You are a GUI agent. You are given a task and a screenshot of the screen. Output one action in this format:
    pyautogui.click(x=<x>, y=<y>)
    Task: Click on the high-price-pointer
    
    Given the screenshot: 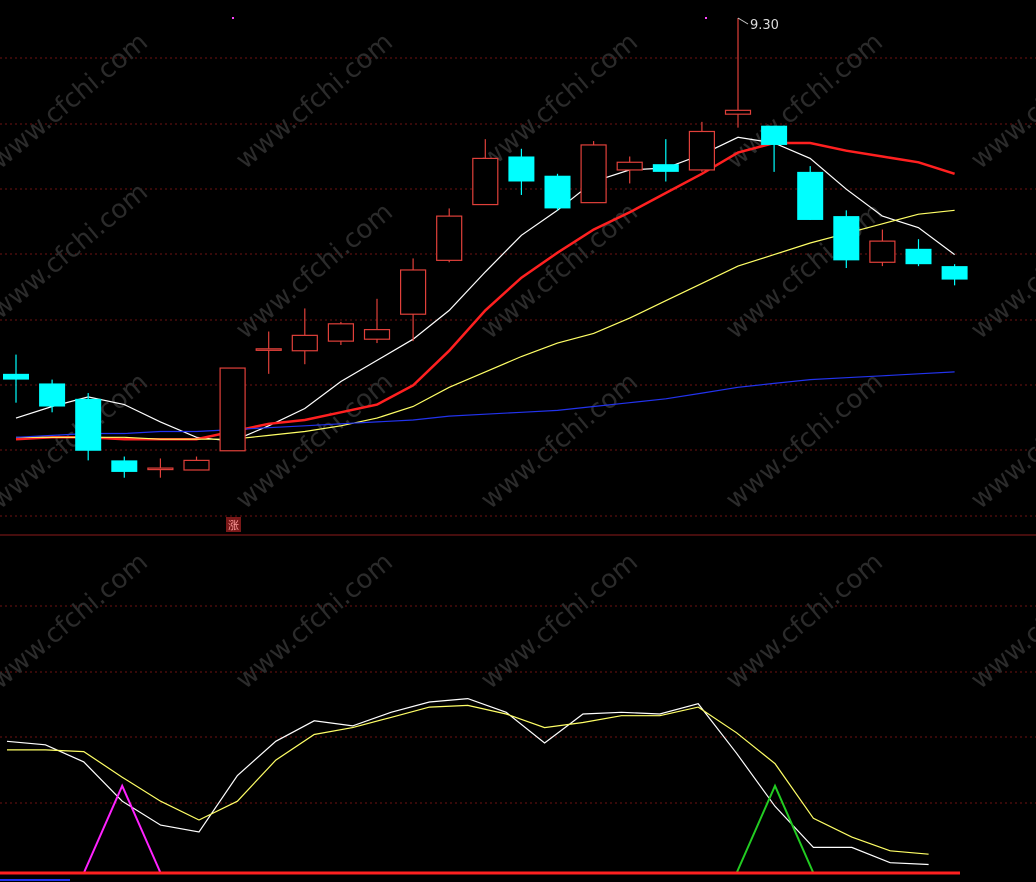 What is the action you would take?
    pyautogui.click(x=743, y=21)
    